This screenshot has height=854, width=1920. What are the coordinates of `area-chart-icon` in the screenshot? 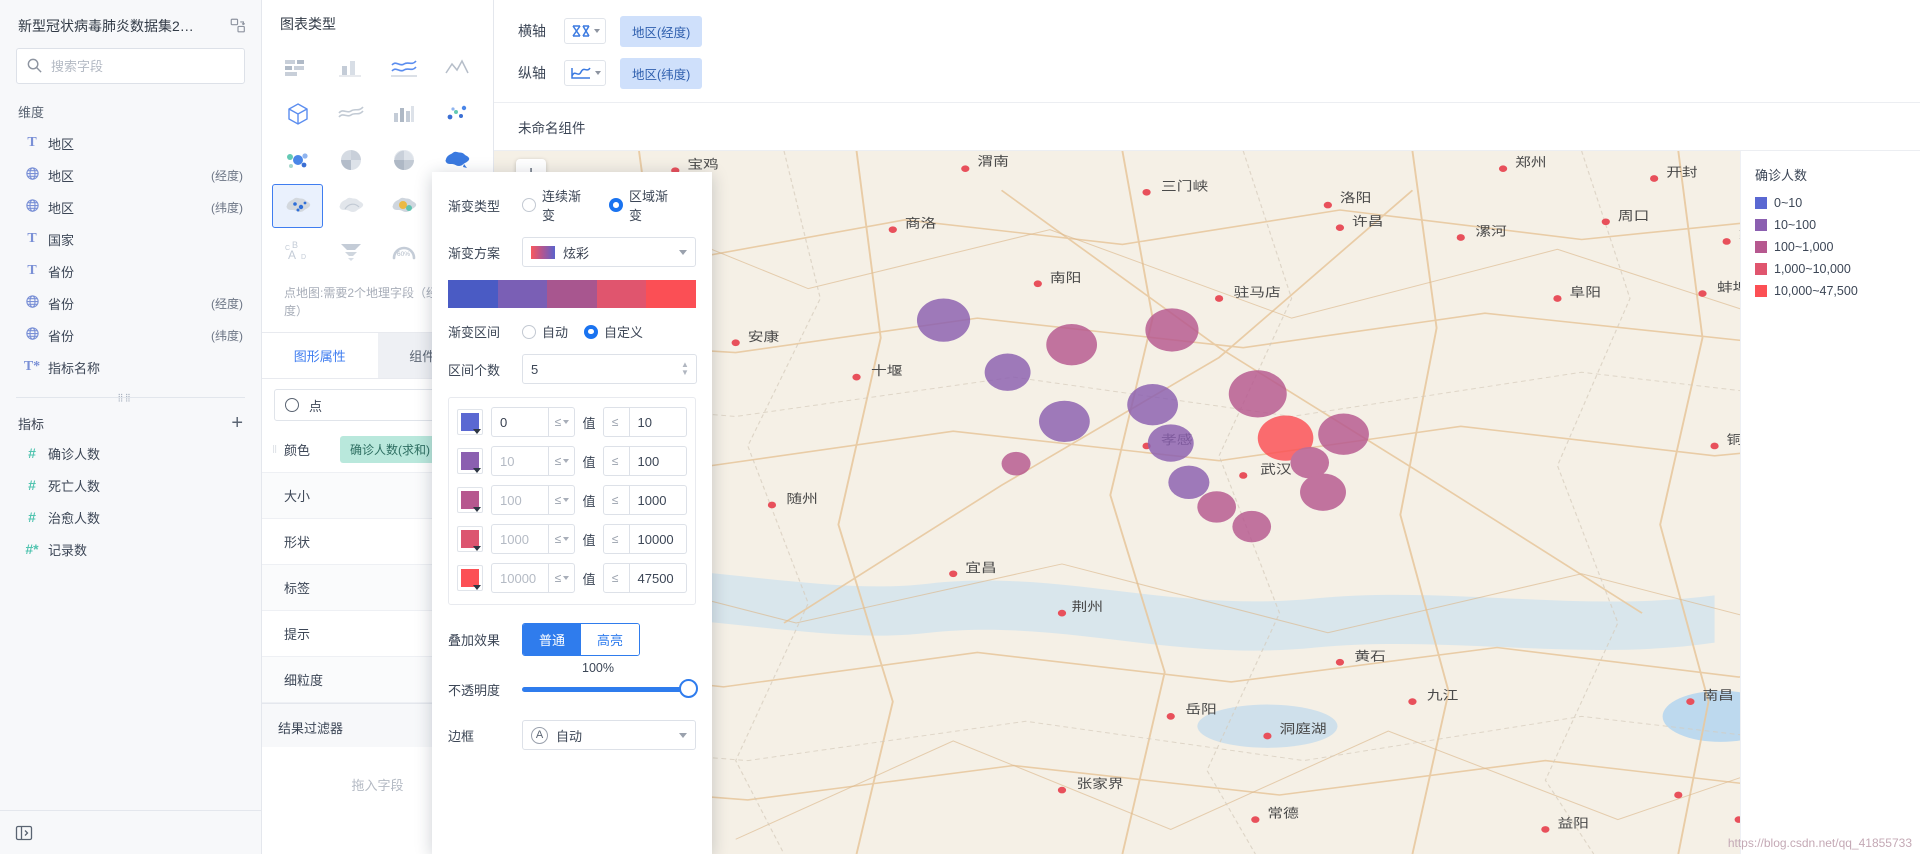 It's located at (457, 68).